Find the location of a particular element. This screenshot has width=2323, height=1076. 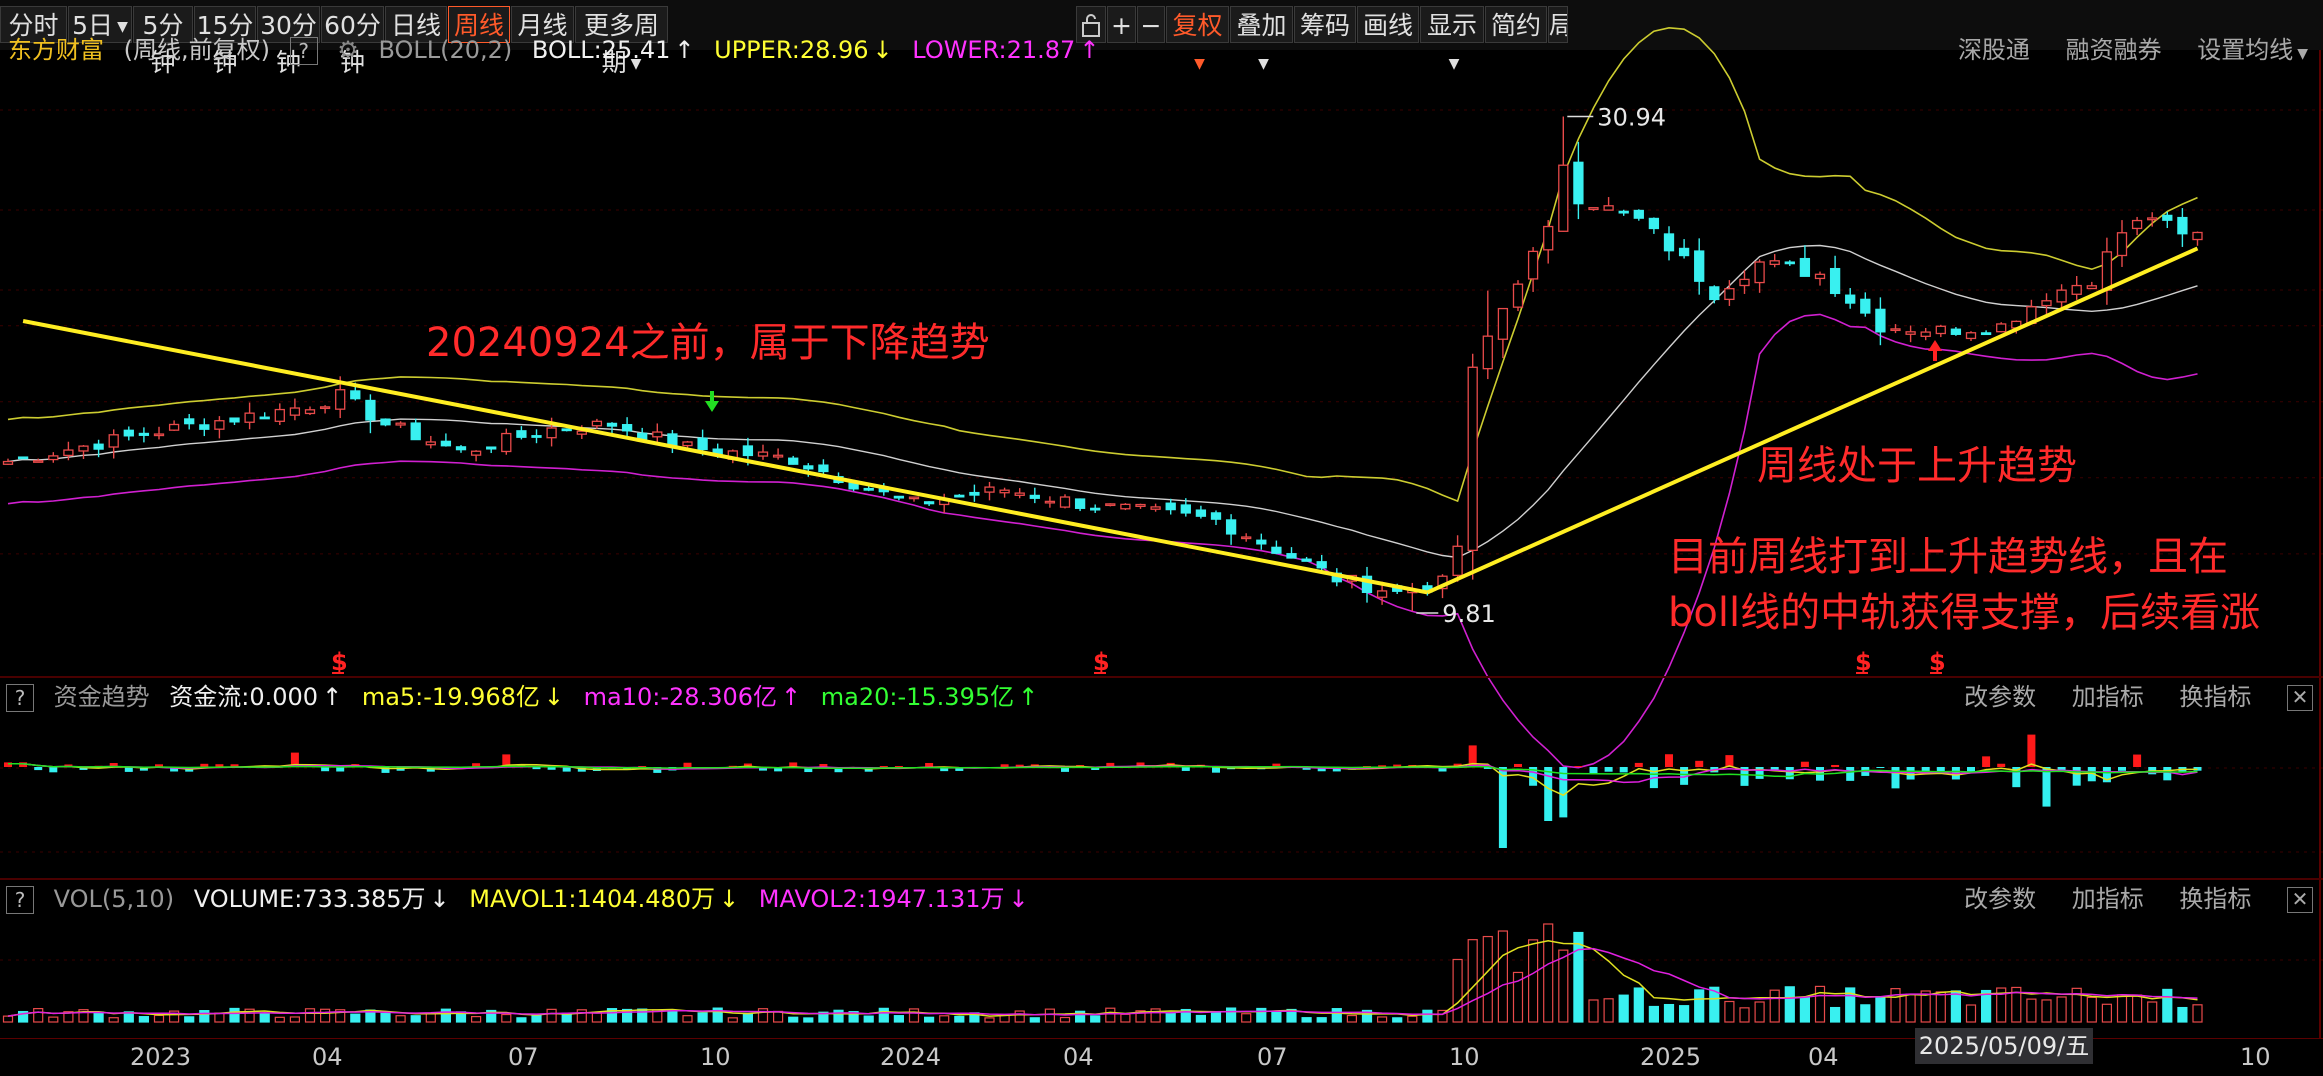

arrow-down-icon is located at coordinates (712, 401).